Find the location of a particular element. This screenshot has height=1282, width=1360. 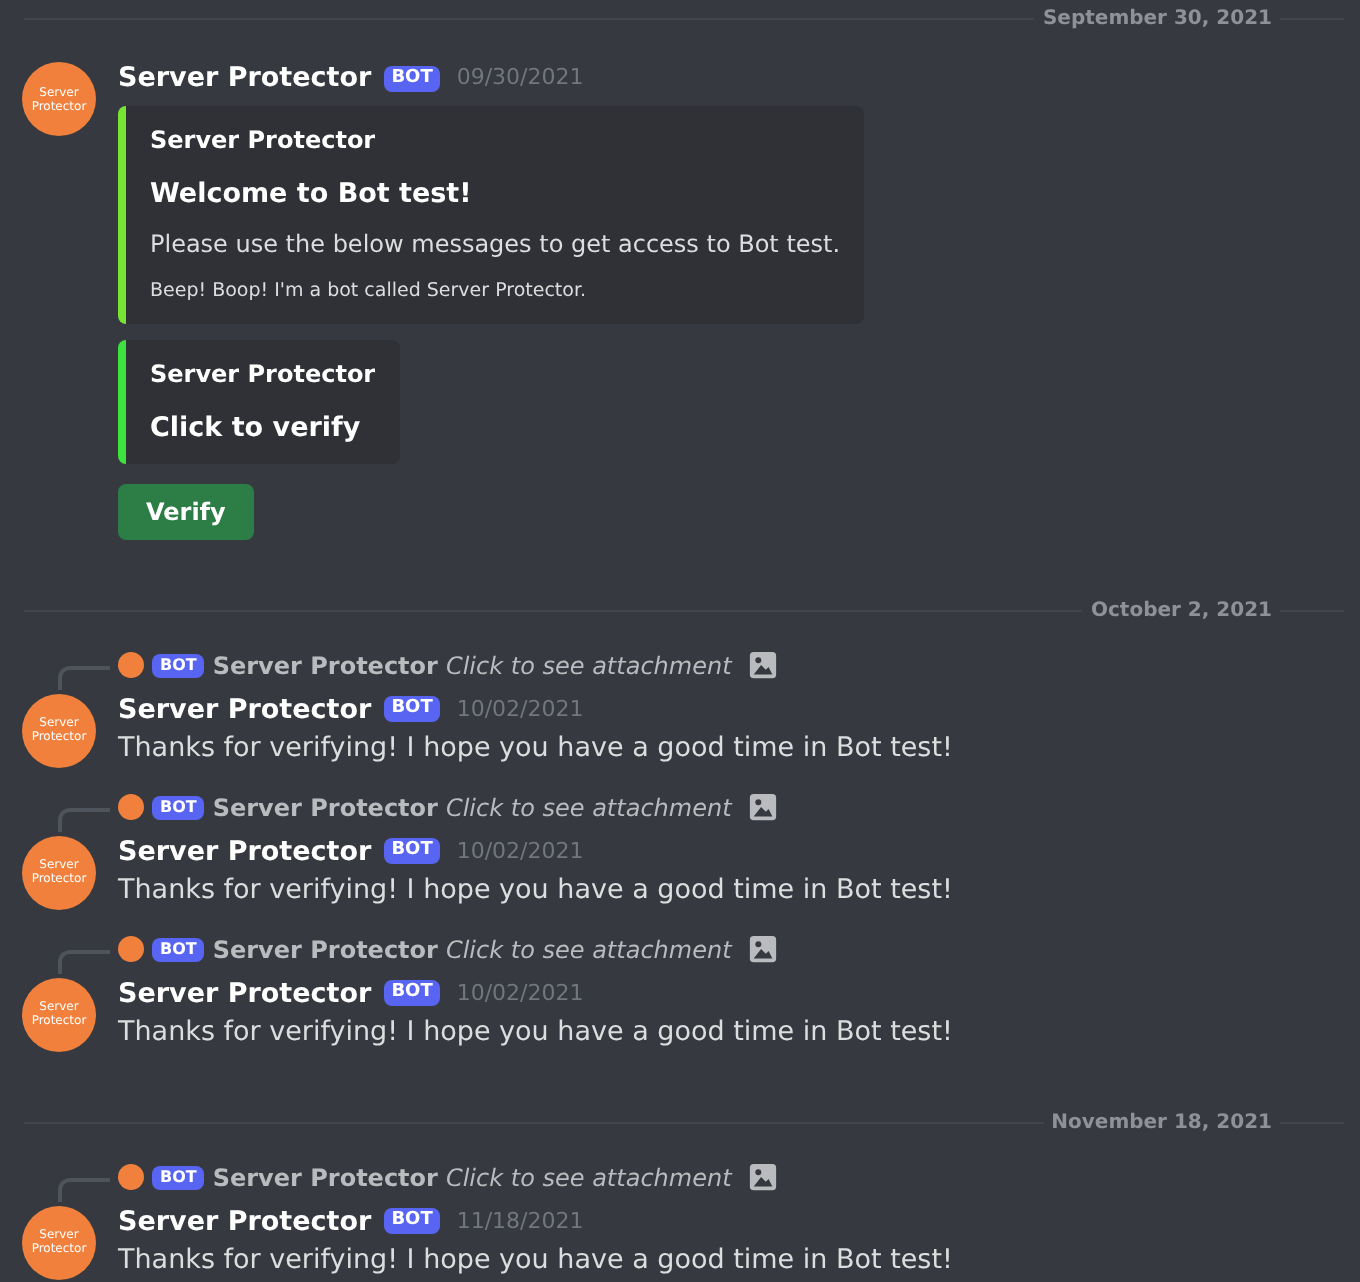

timestamp: 11/18/2021 is located at coordinates (520, 1221).